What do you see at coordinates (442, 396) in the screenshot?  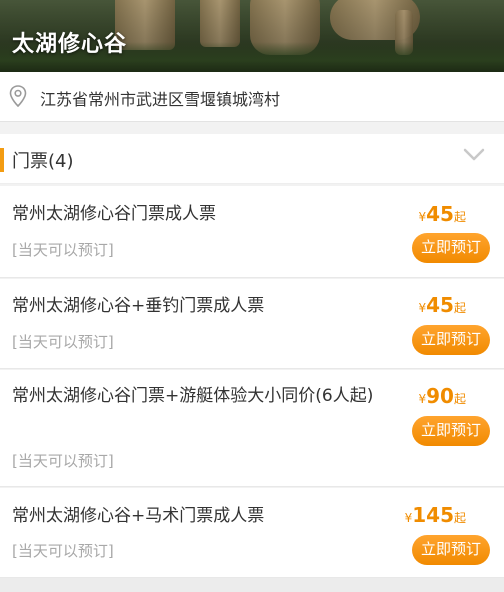 I see `ticket-price: ¥90起` at bounding box center [442, 396].